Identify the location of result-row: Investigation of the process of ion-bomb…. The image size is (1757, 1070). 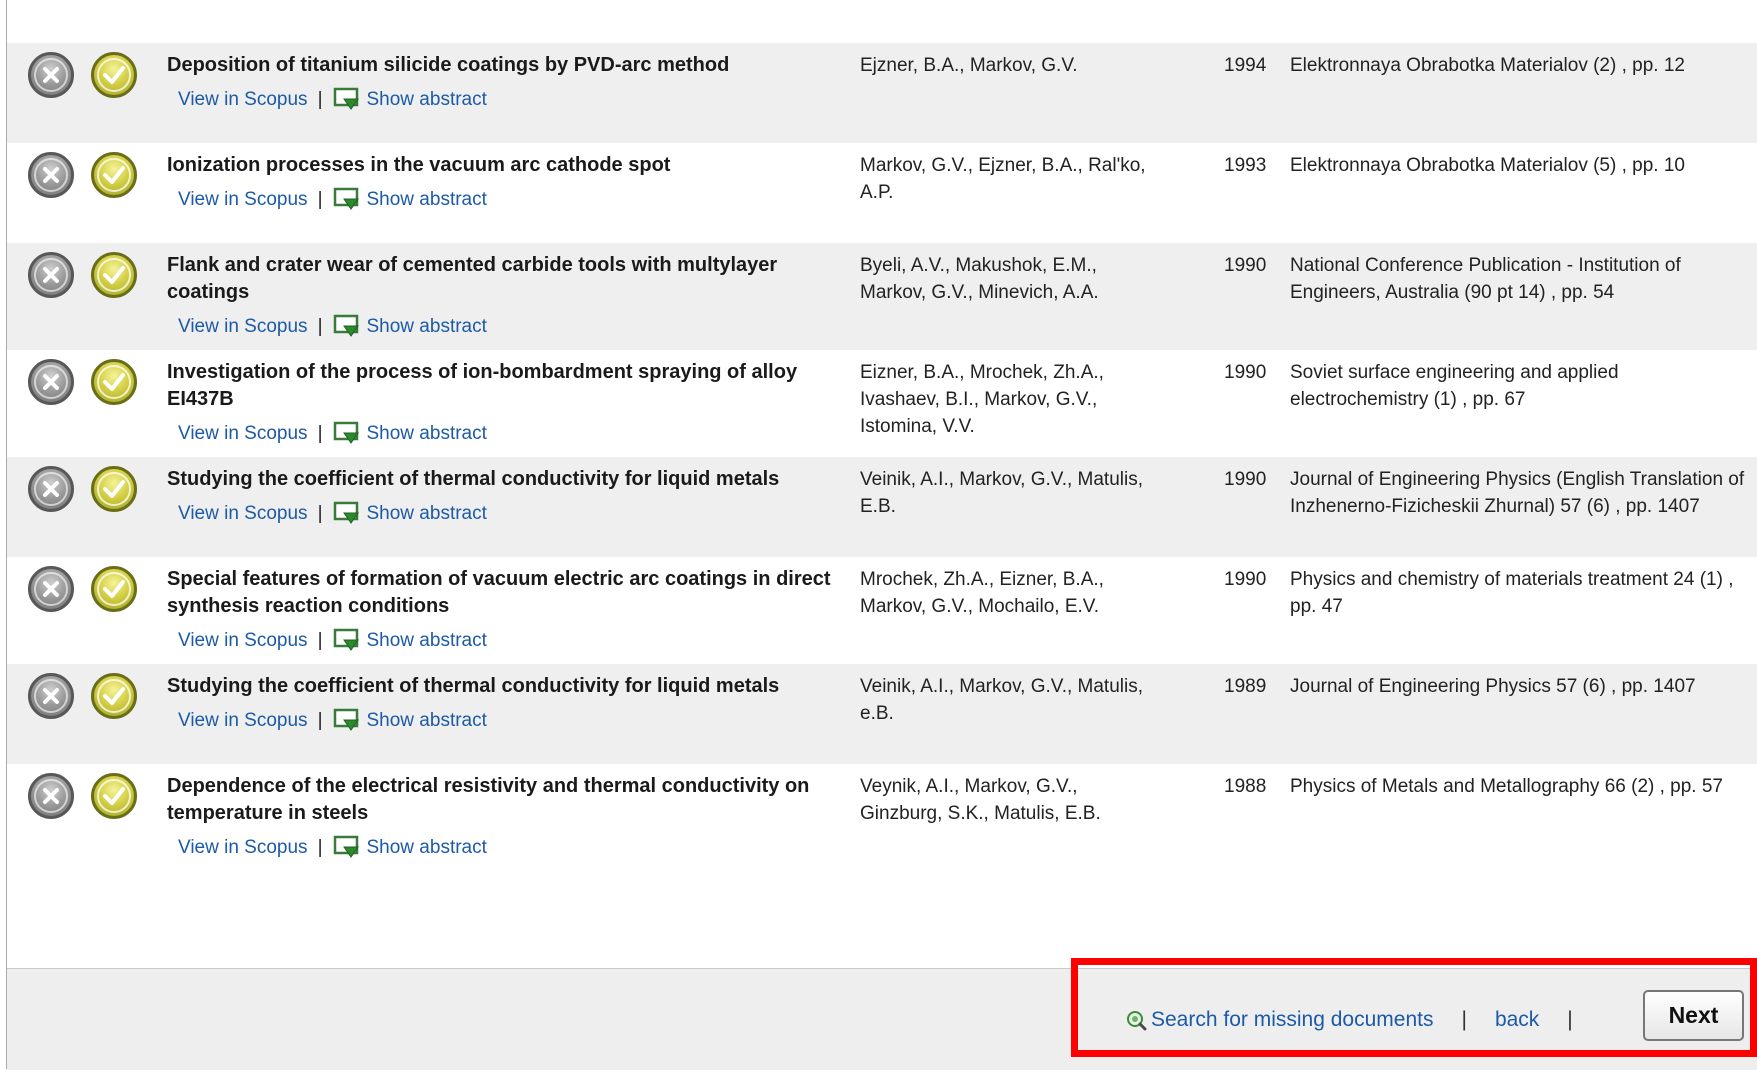
(882, 403).